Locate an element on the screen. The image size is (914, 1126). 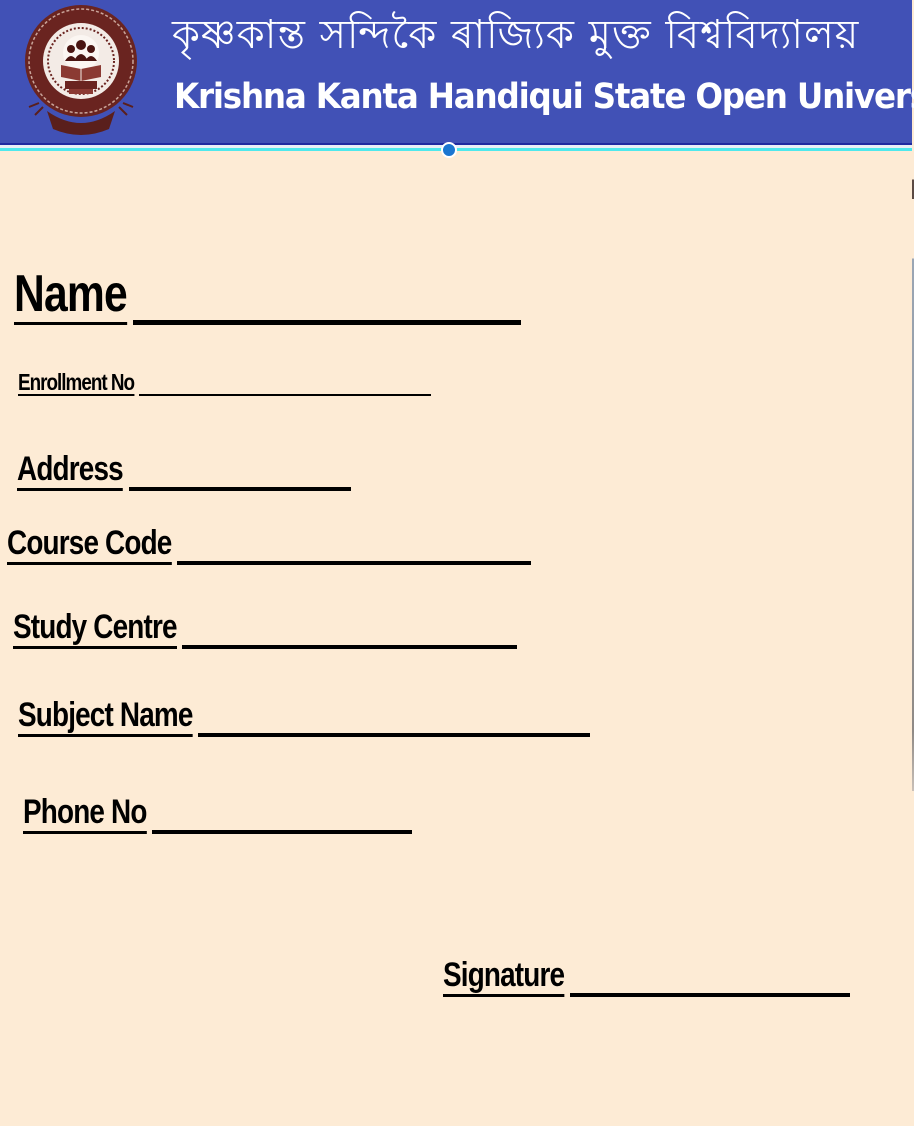
enrollment-no-blank-line is located at coordinates (284, 395).